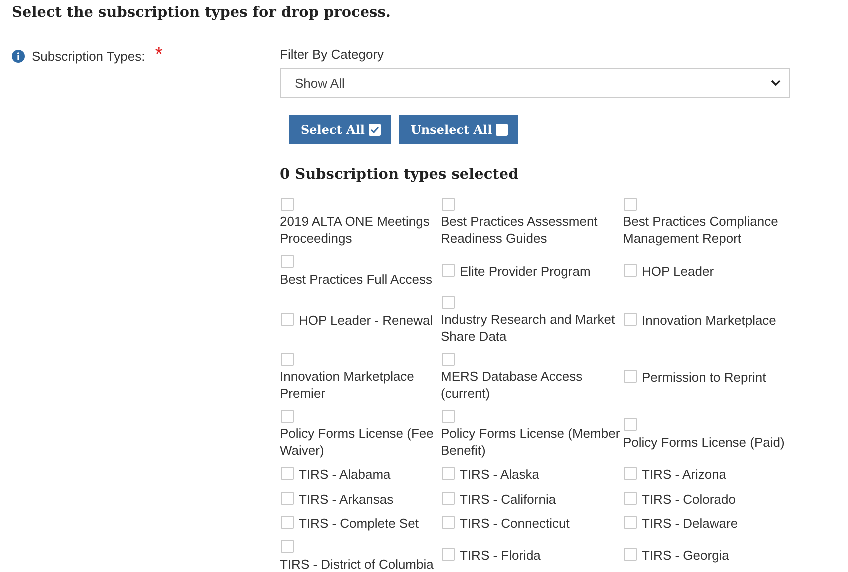 The width and height of the screenshot is (848, 572). Describe the element at coordinates (532, 442) in the screenshot. I see `option-label: Policy Forms License (Member Benefit)` at that location.